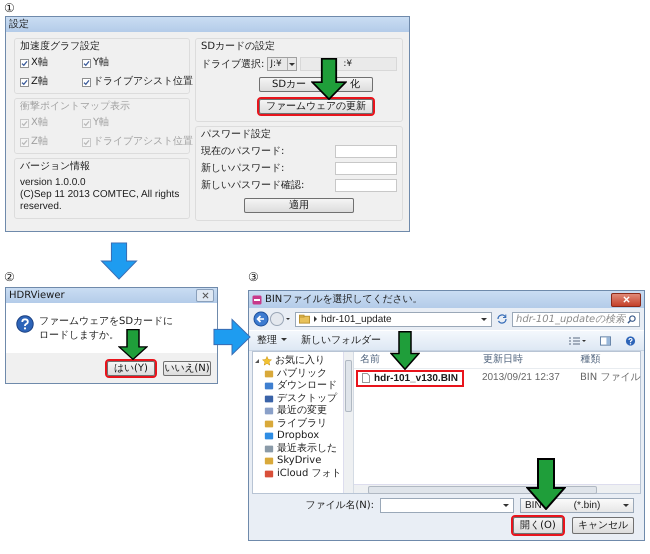 Image resolution: width=650 pixels, height=554 pixels. Describe the element at coordinates (631, 319) in the screenshot. I see `search-icon` at that location.